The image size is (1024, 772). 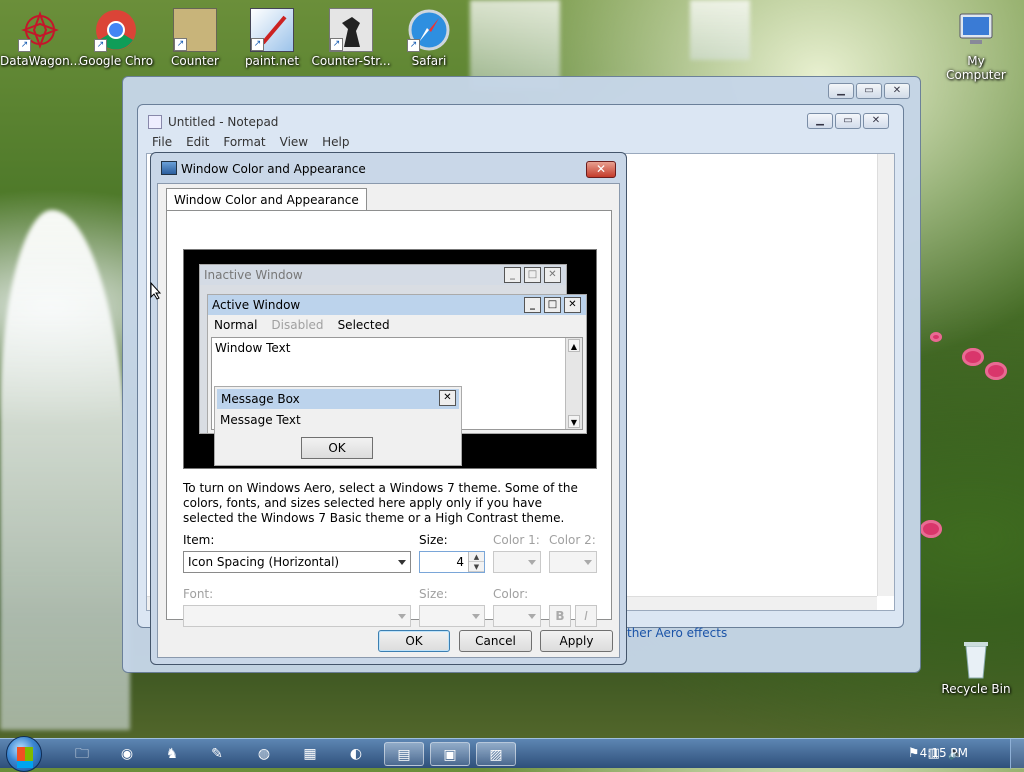 What do you see at coordinates (272, 38) in the screenshot?
I see `desktop-icon-paintnet: ↗ paint.net` at bounding box center [272, 38].